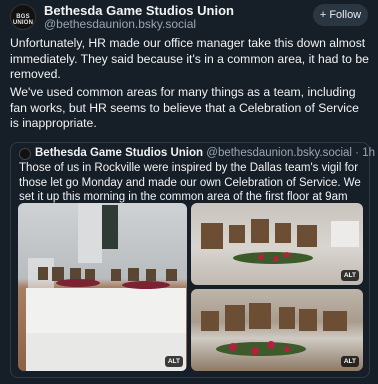  Describe the element at coordinates (274, 329) in the screenshot. I see `photo-memorial-closeup-scene` at that location.